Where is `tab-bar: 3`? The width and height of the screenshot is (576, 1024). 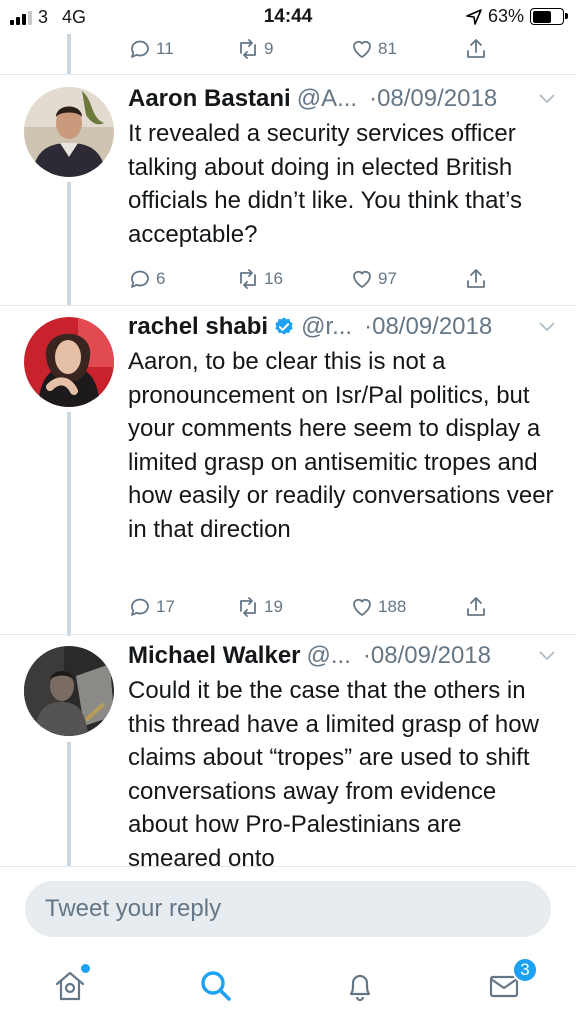
tab-bar: 3 is located at coordinates (288, 987).